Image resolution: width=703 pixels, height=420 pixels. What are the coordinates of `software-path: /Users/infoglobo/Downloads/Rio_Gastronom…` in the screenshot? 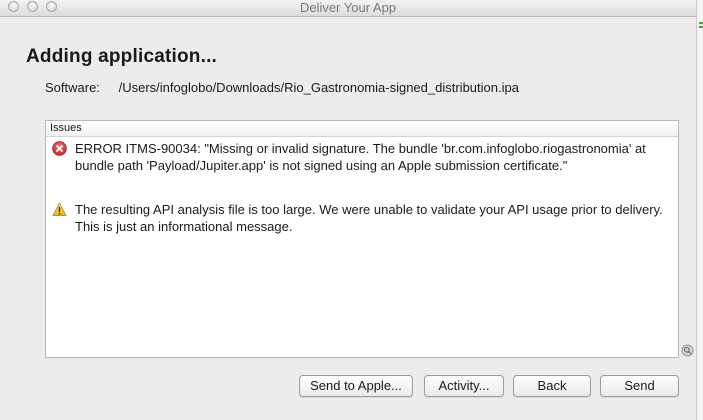 It's located at (318, 87).